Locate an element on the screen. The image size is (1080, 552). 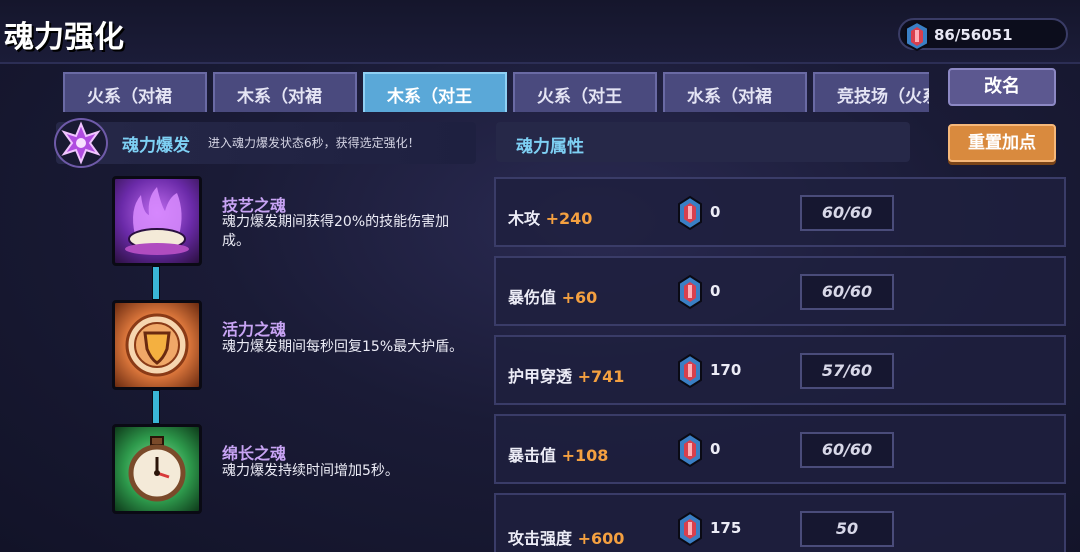
attribute-row: 暴击值 +108 0 60/60 is located at coordinates (780, 449).